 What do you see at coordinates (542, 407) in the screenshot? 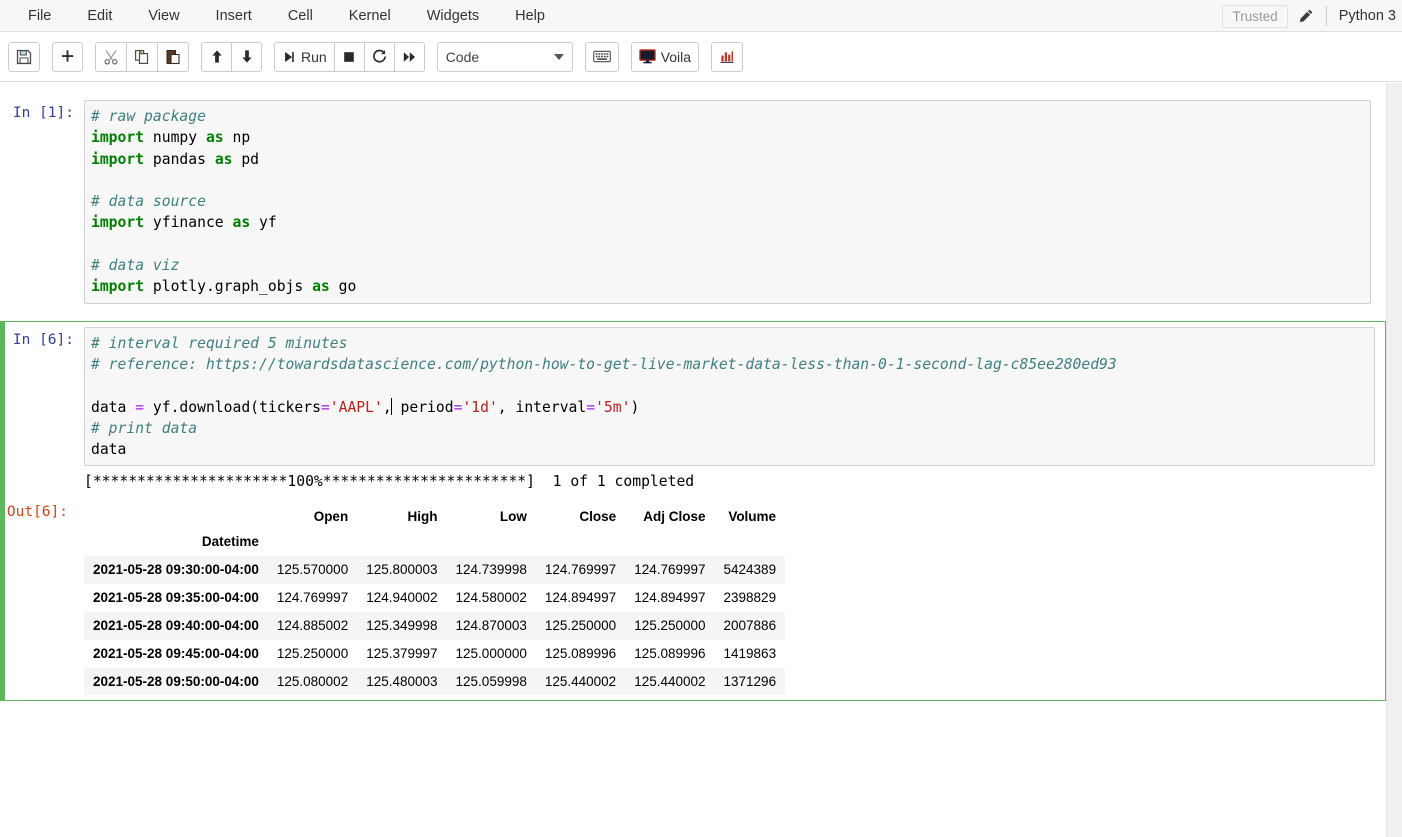
I see `code-token-plain: , interval` at bounding box center [542, 407].